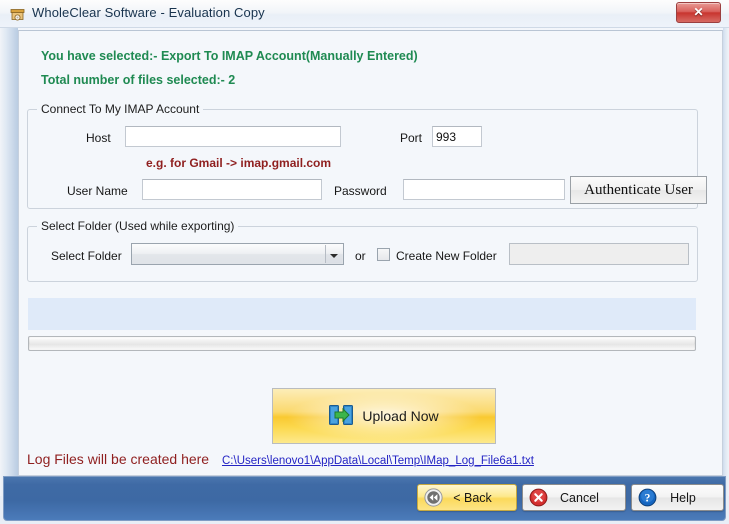 This screenshot has height=524, width=729. Describe the element at coordinates (360, 256) in the screenshot. I see `or-label: or` at that location.